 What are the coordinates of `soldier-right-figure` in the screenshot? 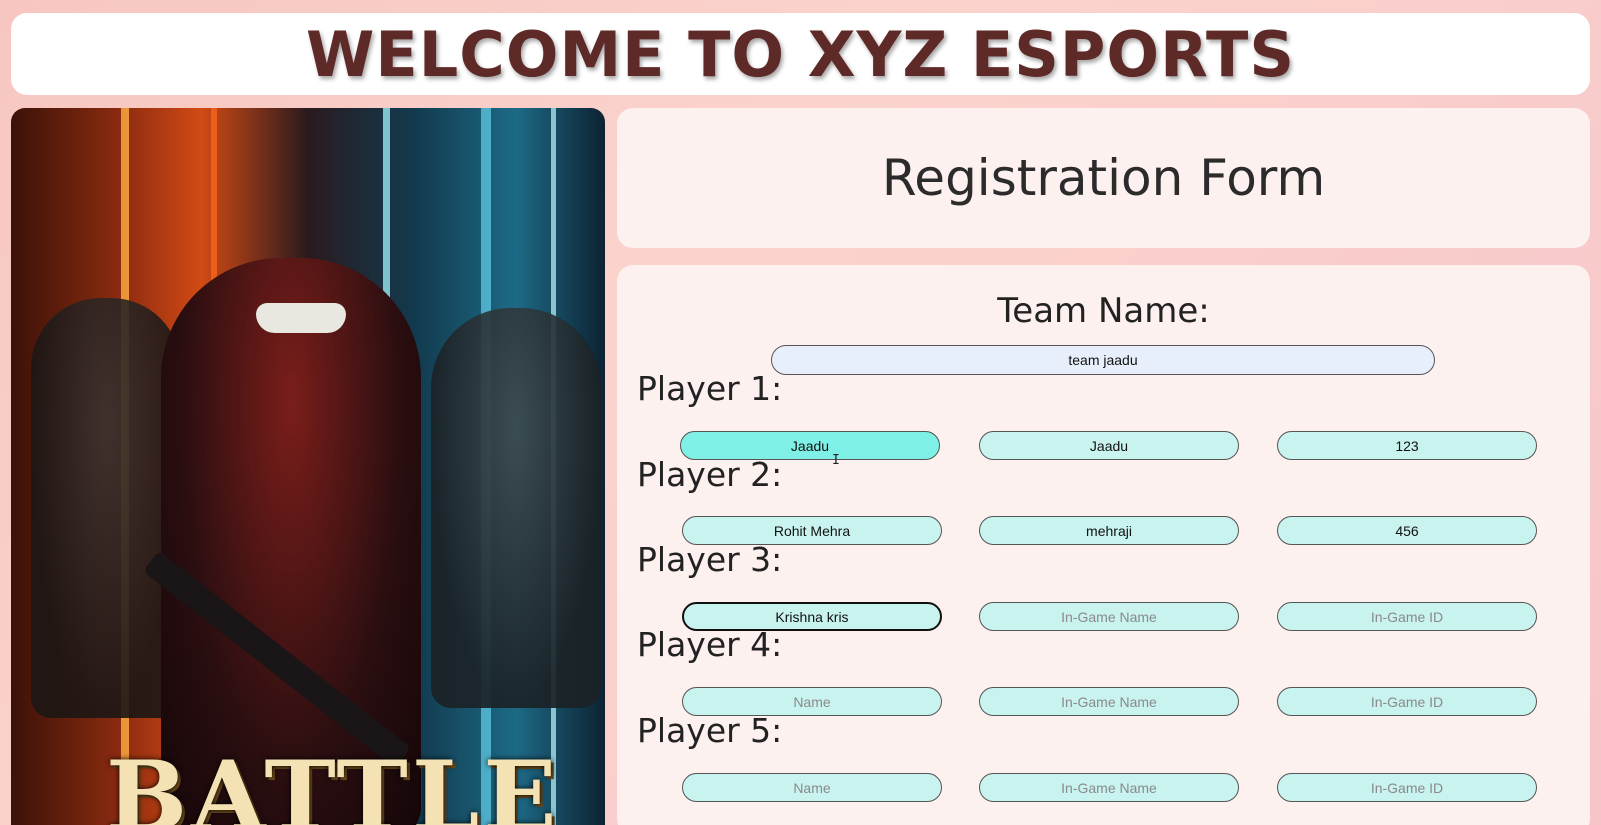 It's located at (516, 508).